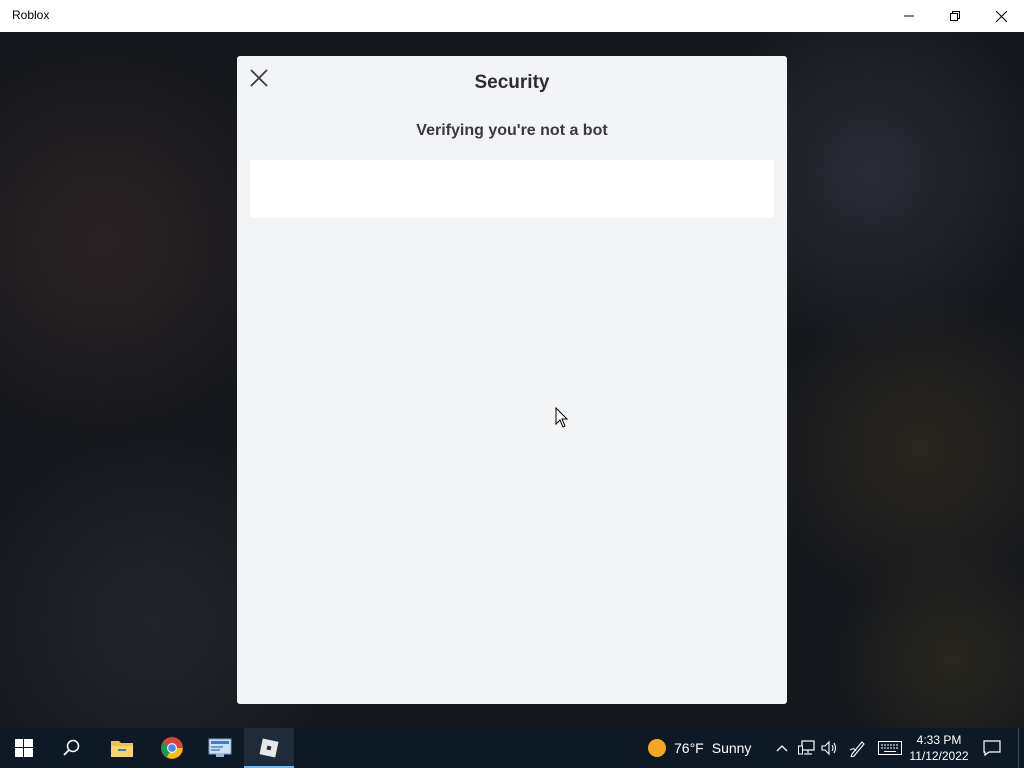 This screenshot has height=768, width=1024. Describe the element at coordinates (939, 756) in the screenshot. I see `clock-date: 11/12/2022` at that location.